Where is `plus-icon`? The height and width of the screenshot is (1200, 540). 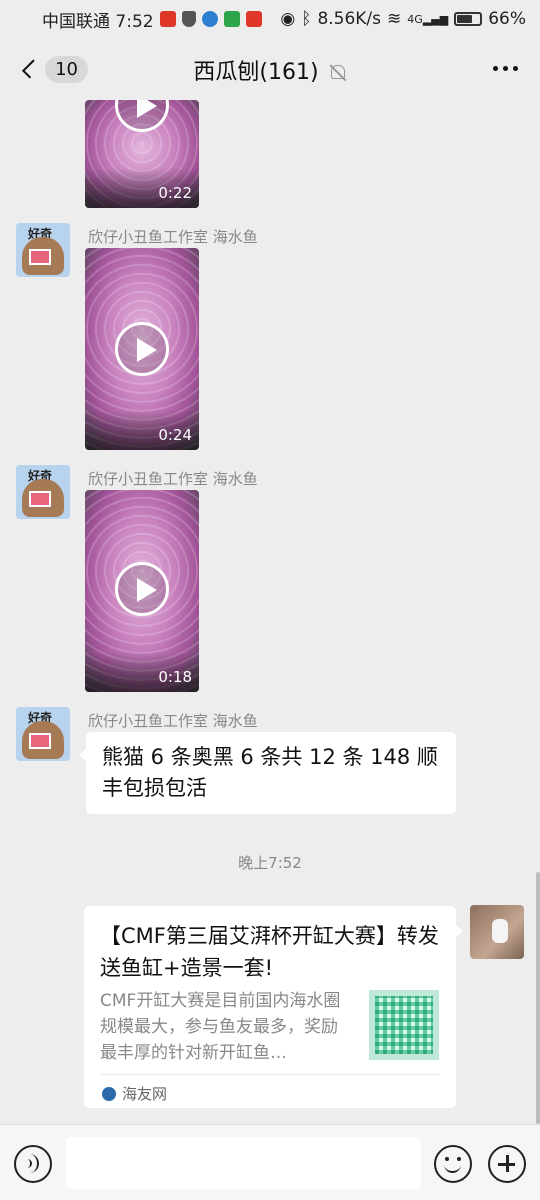
plus-icon is located at coordinates (507, 1164).